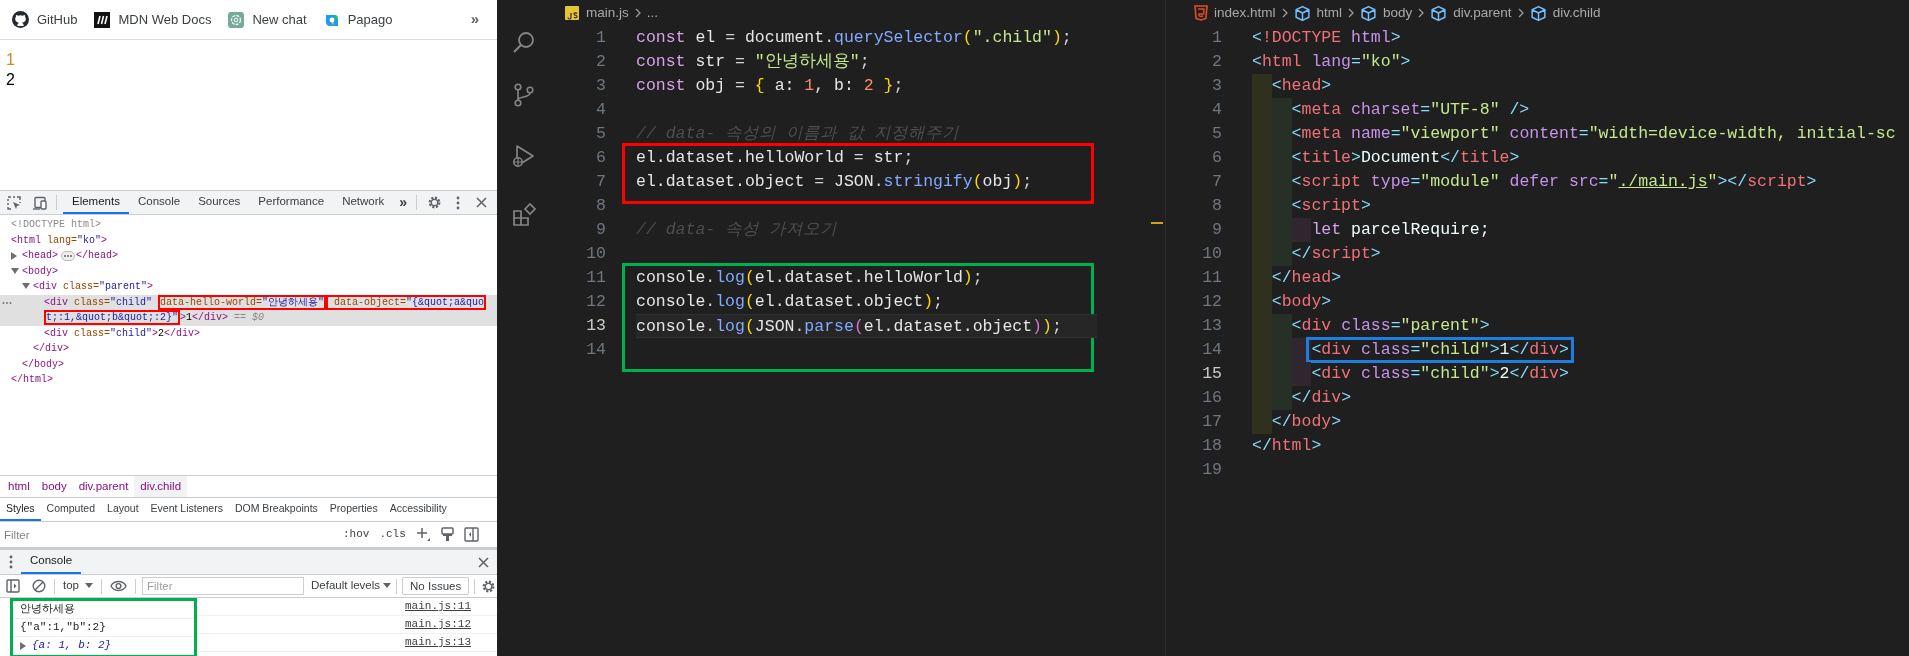 The height and width of the screenshot is (656, 1909). What do you see at coordinates (447, 534) in the screenshot?
I see `paint-roller-icon` at bounding box center [447, 534].